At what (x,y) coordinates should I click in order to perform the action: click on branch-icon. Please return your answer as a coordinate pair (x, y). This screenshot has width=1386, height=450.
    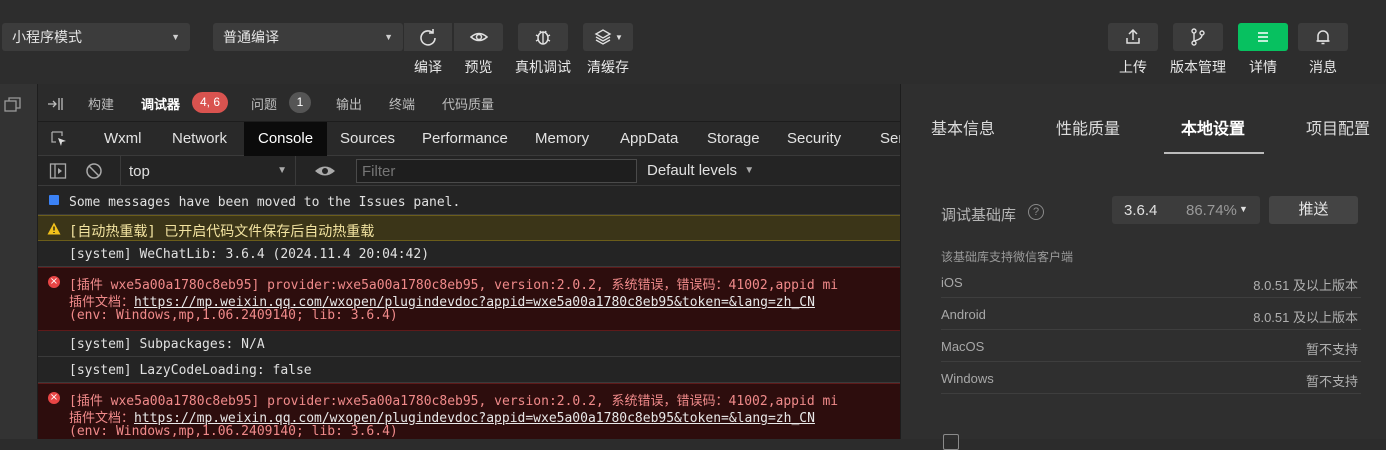
    Looking at the image, I should click on (1198, 37).